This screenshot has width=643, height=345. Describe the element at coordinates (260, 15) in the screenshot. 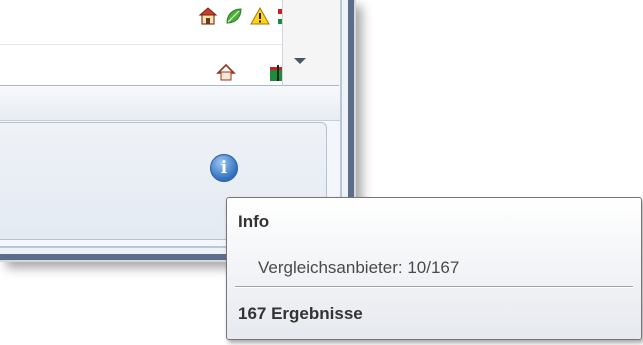

I see `warning-icon` at that location.